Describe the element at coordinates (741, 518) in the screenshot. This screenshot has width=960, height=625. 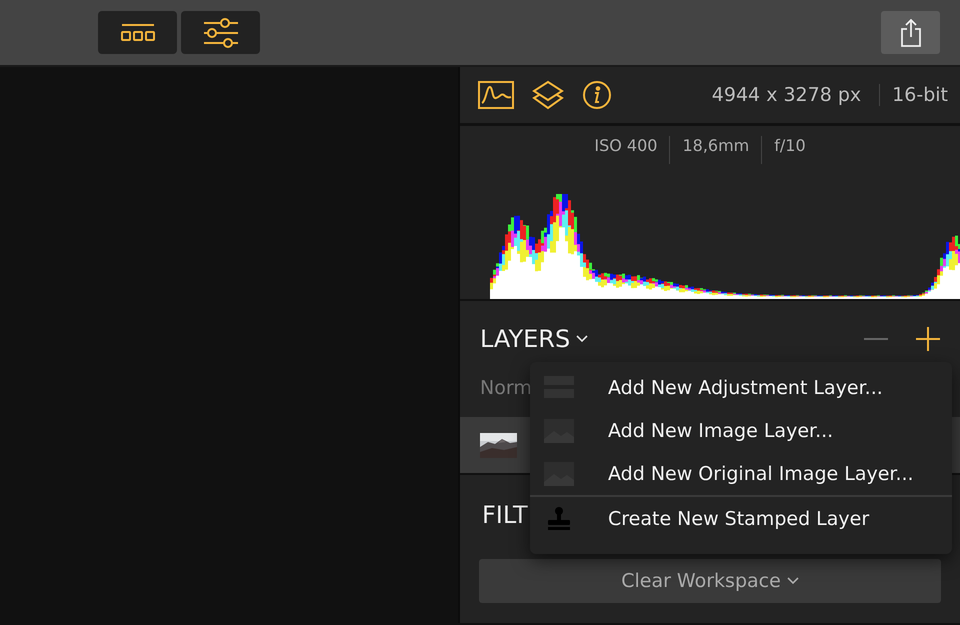
I see `menu-item: Create New Stamped Layer` at that location.